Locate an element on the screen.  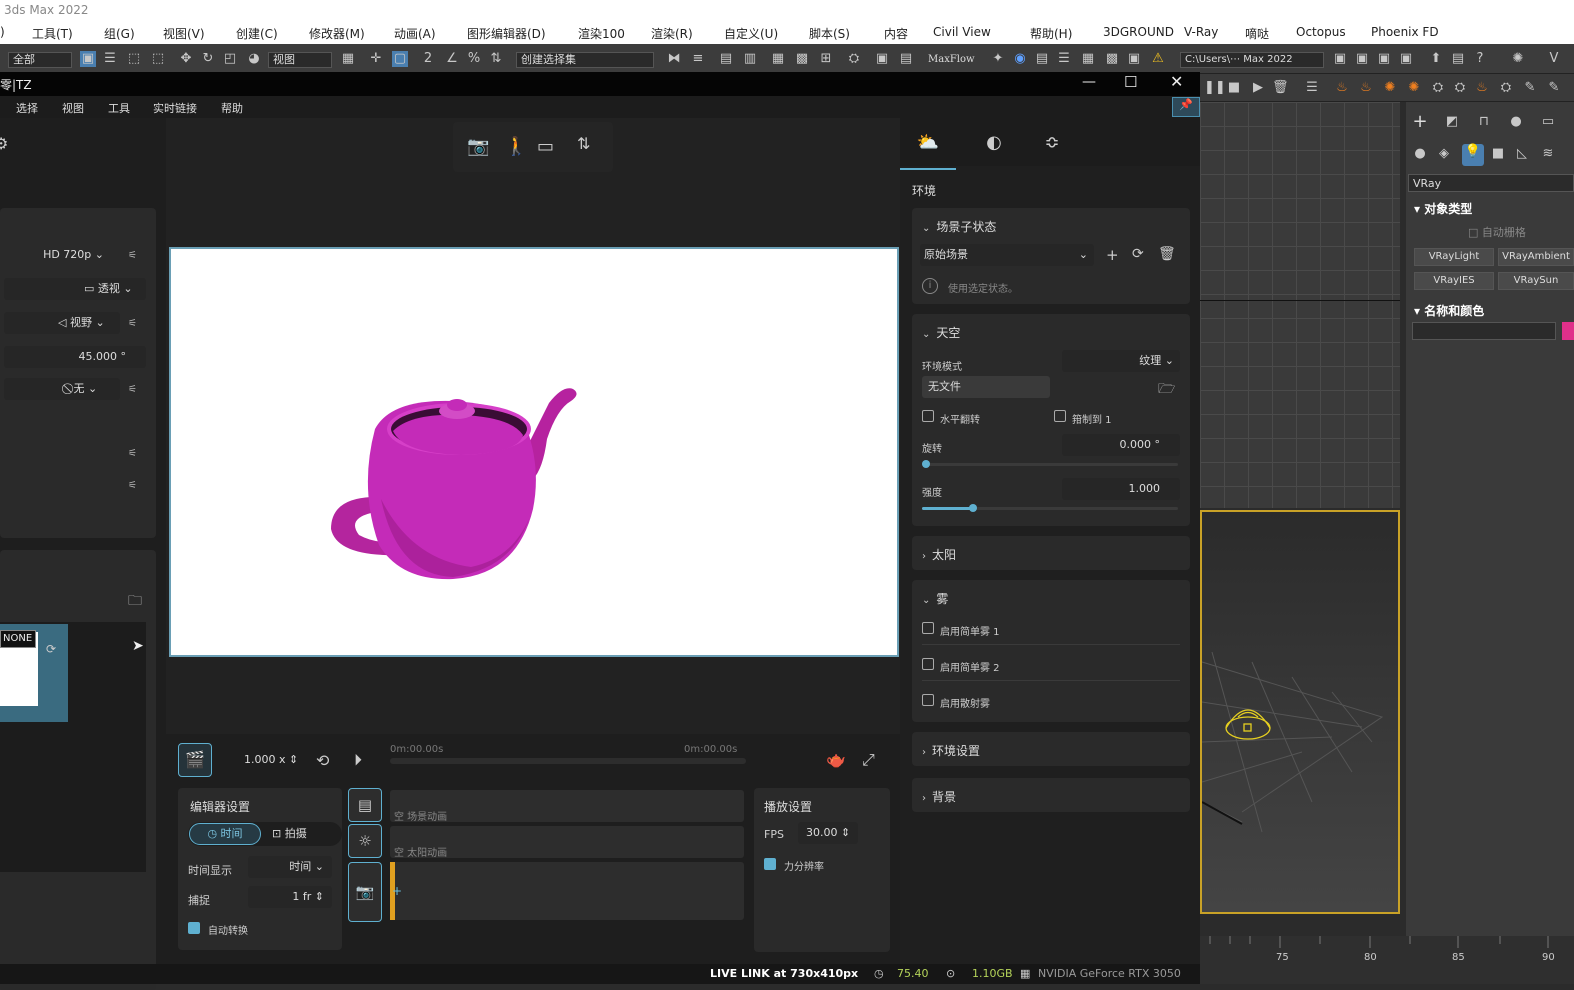
play-icon: ⏵ is located at coordinates (358, 760).